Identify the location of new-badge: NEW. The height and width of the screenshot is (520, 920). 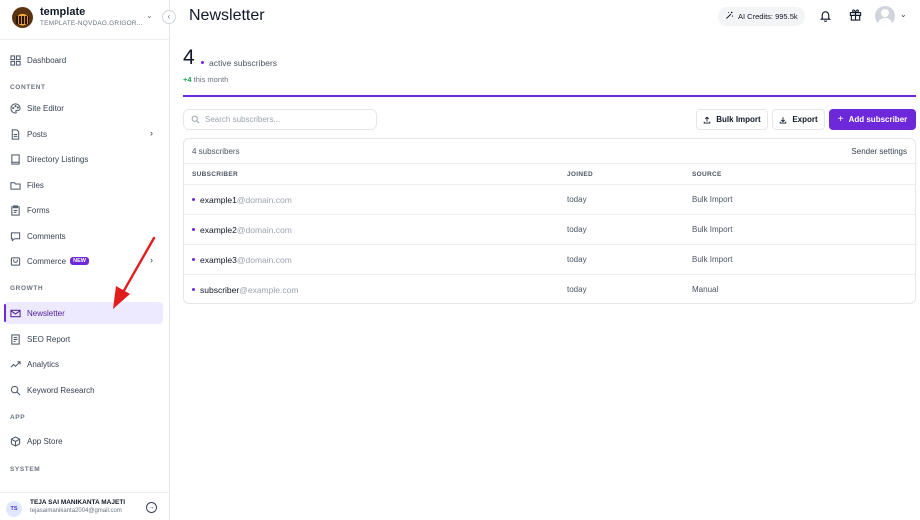
(79, 261).